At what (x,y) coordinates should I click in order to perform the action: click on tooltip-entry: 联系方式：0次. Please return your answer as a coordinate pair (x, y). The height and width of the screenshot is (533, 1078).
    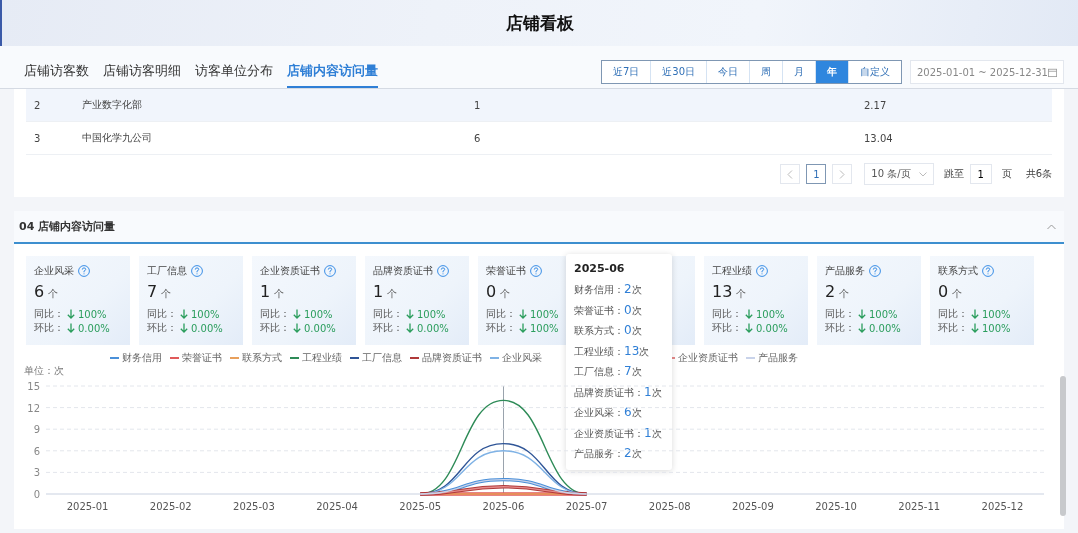
    Looking at the image, I should click on (608, 330).